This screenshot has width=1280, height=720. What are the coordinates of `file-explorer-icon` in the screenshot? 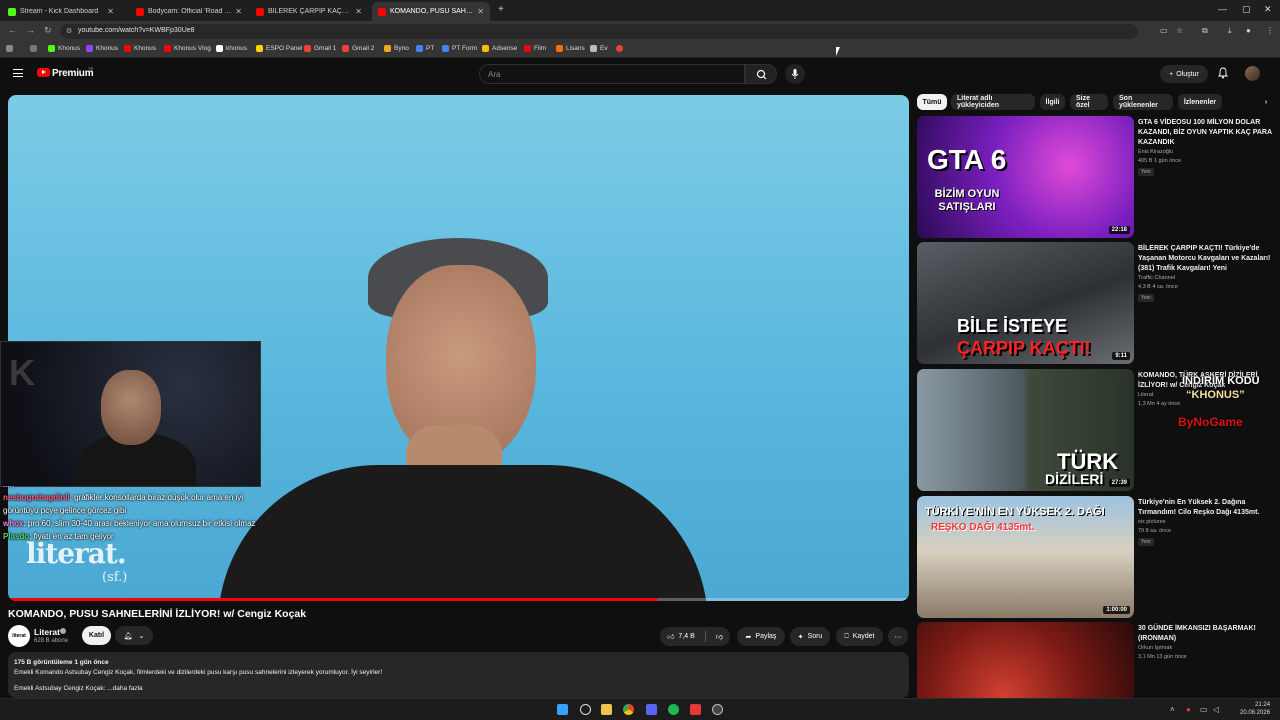 It's located at (606, 709).